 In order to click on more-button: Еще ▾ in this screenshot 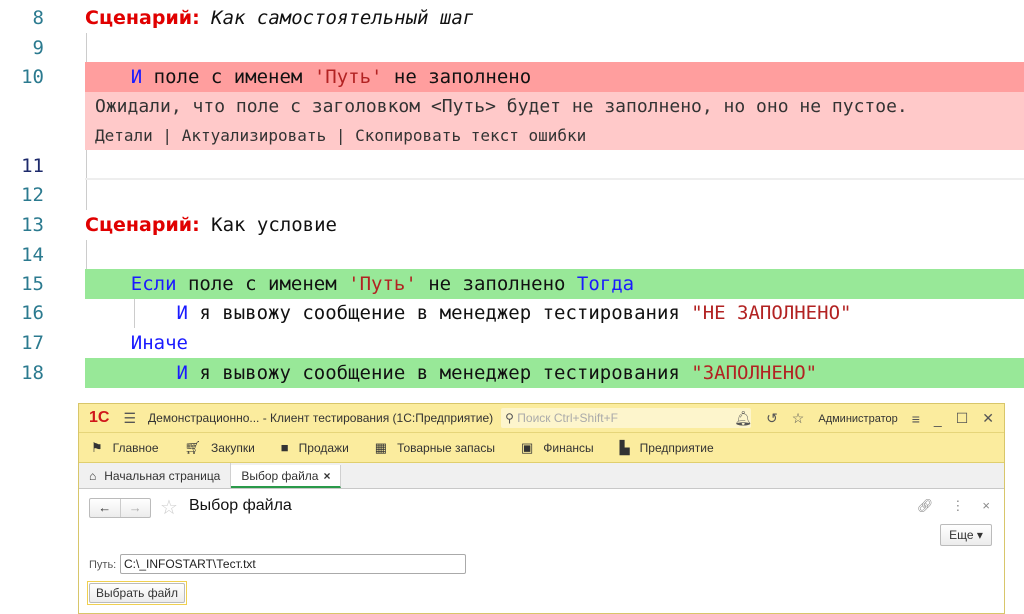, I will do `click(966, 535)`.